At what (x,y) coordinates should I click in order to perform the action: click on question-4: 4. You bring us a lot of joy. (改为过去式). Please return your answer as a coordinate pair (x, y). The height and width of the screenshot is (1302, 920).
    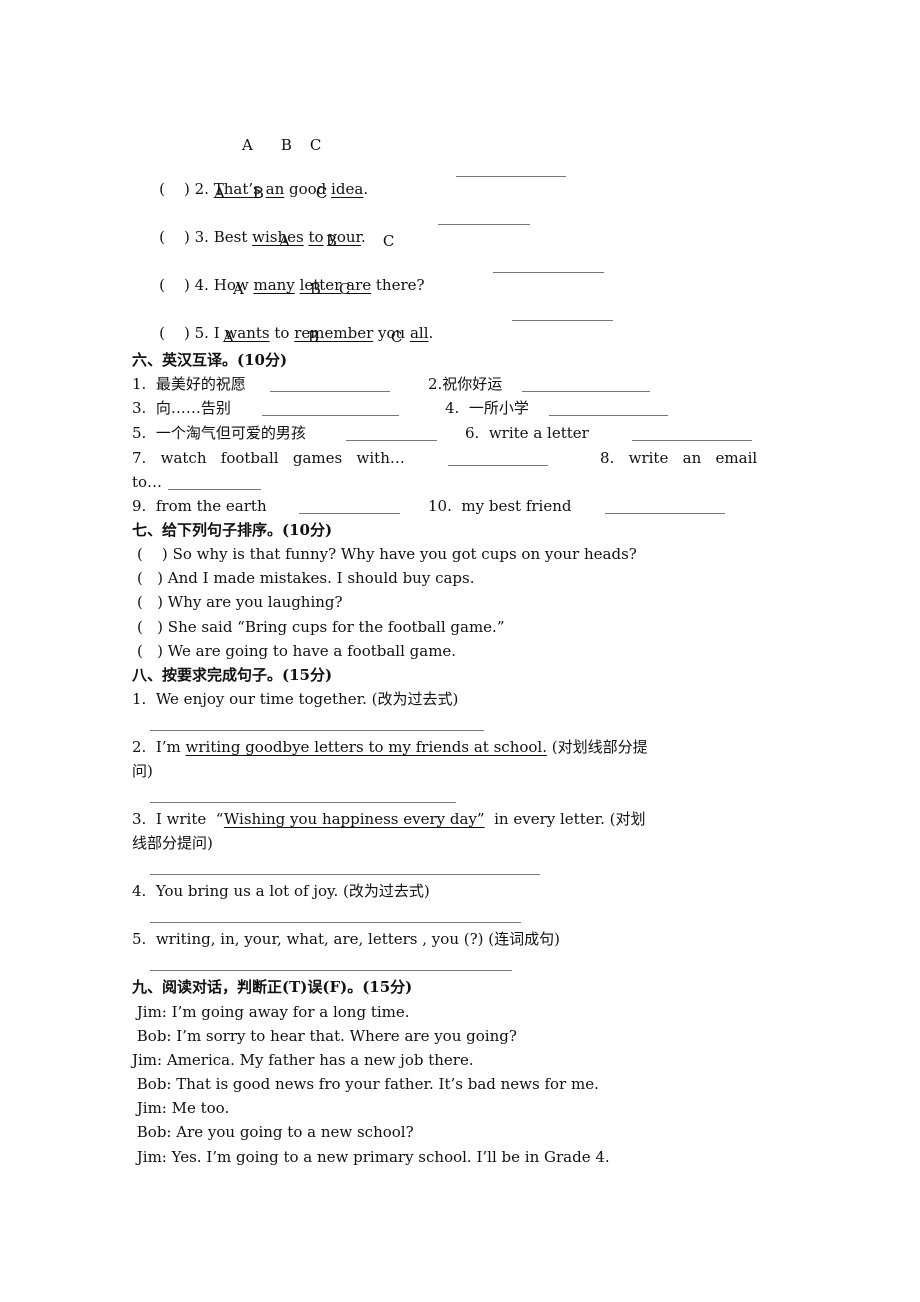
    Looking at the image, I should click on (281, 891).